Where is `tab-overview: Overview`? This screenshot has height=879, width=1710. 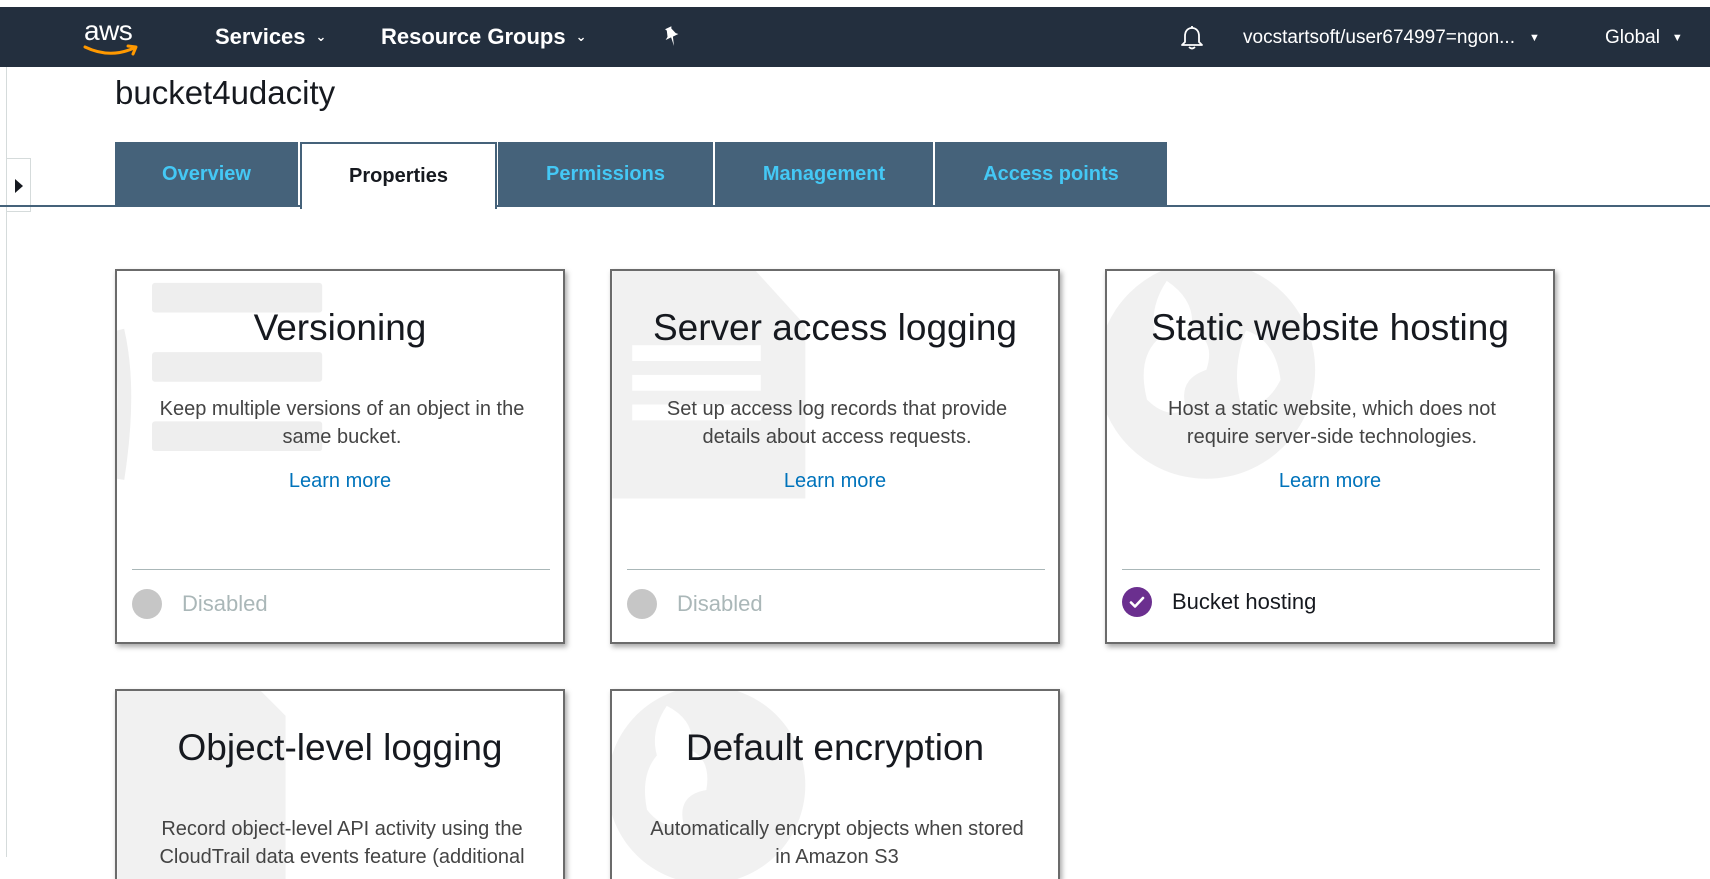 tab-overview: Overview is located at coordinates (206, 174).